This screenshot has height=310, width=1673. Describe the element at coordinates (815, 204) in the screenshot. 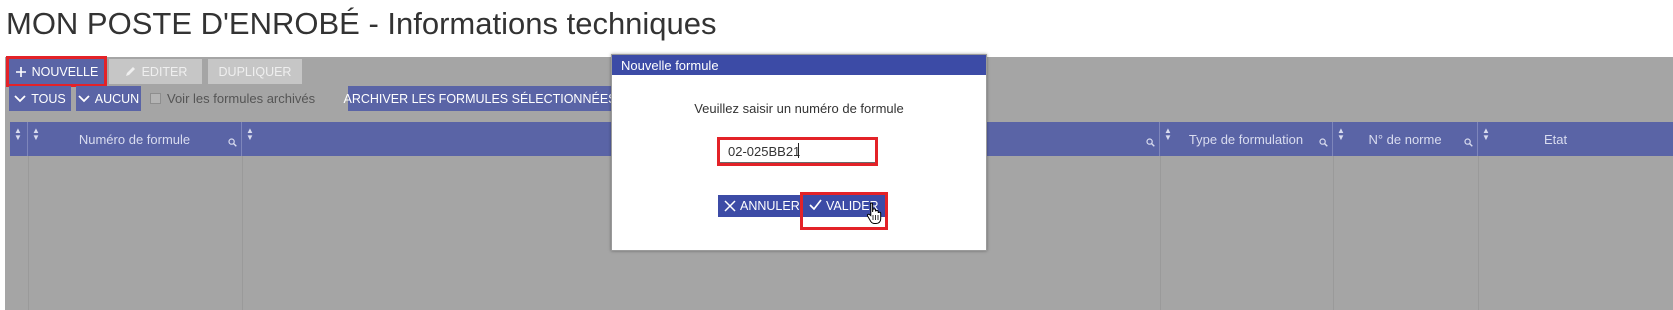

I see `check-icon` at that location.